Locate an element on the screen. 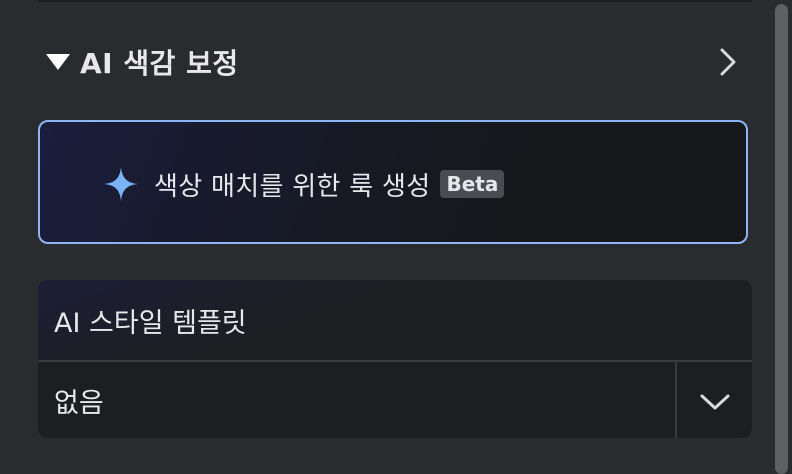 The height and width of the screenshot is (474, 792). collapse-triangle-icon is located at coordinates (60, 62).